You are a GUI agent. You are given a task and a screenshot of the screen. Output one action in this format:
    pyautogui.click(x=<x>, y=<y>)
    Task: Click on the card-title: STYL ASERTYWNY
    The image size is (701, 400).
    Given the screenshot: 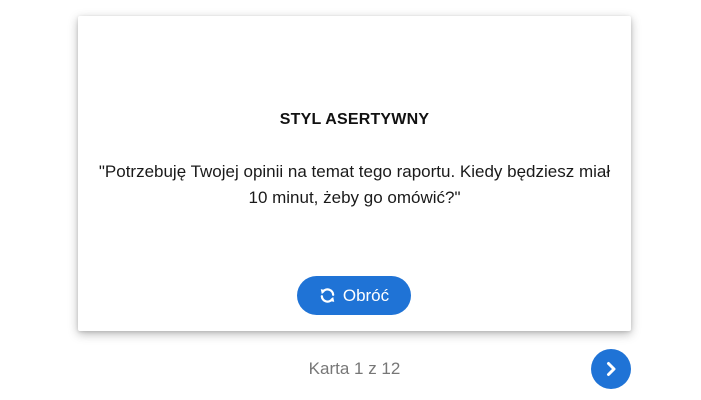 What is the action you would take?
    pyautogui.click(x=354, y=119)
    